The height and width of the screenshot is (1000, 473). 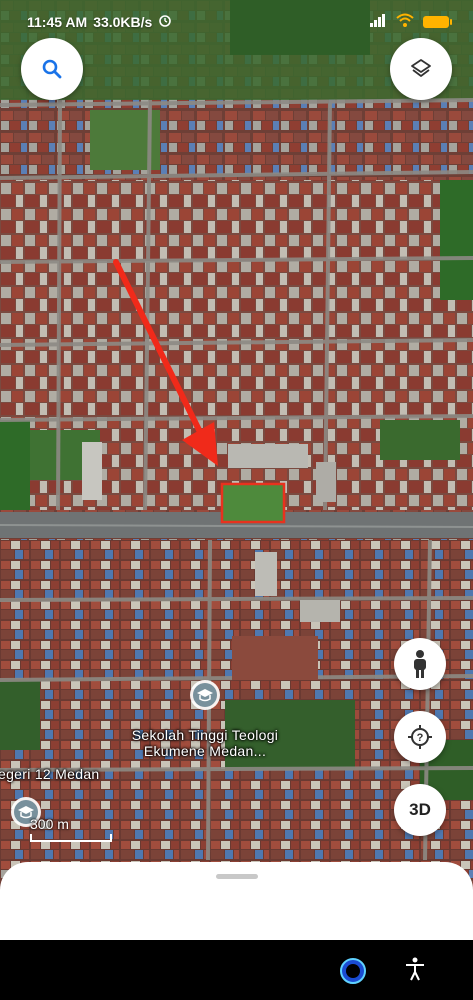 What do you see at coordinates (205, 695) in the screenshot?
I see `school-place-pin` at bounding box center [205, 695].